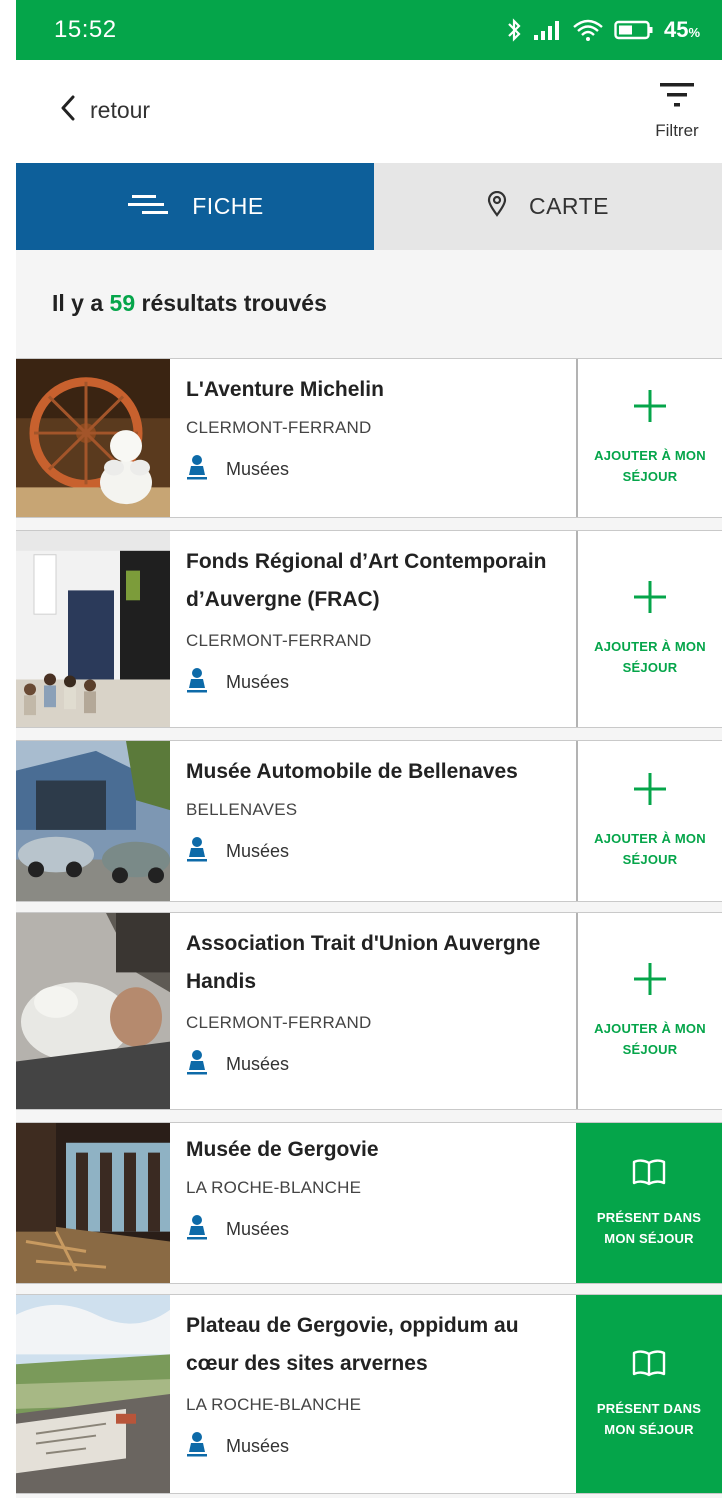 The image size is (722, 1498). Describe the element at coordinates (547, 30) in the screenshot. I see `signal-icon` at that location.